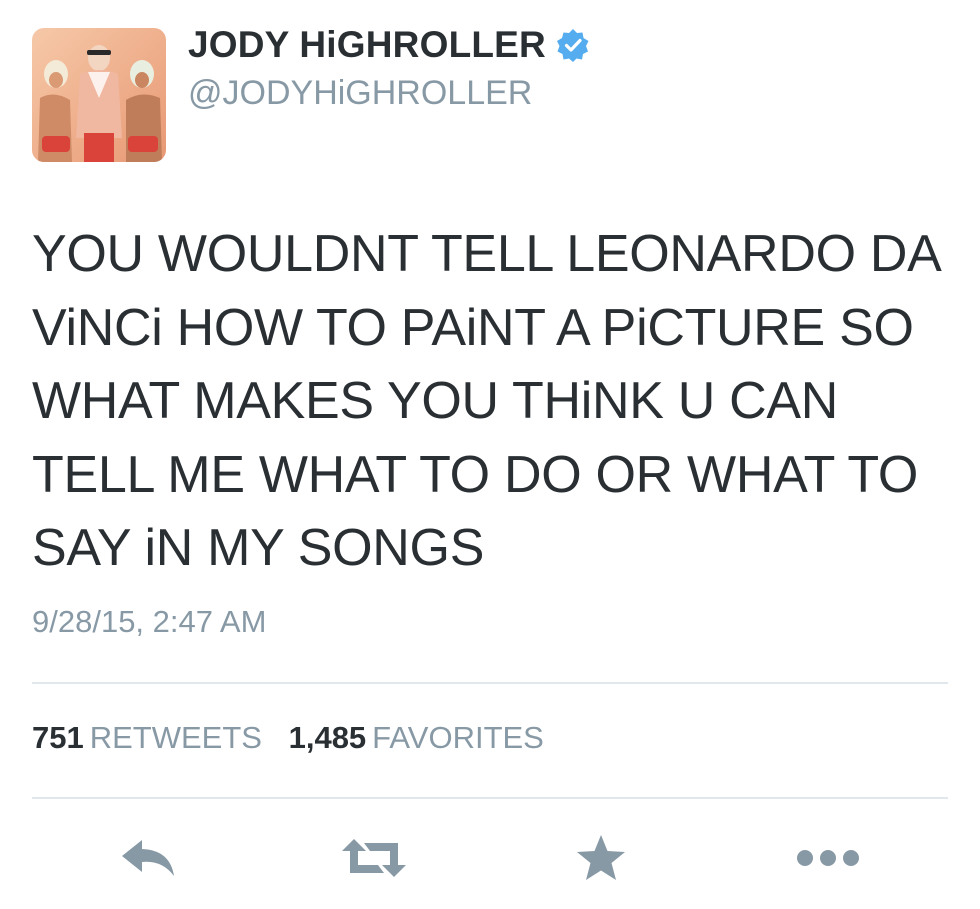 This screenshot has width=980, height=909. Describe the element at coordinates (367, 44) in the screenshot. I see `display-name-text: JODY HiGHROLLER` at that location.